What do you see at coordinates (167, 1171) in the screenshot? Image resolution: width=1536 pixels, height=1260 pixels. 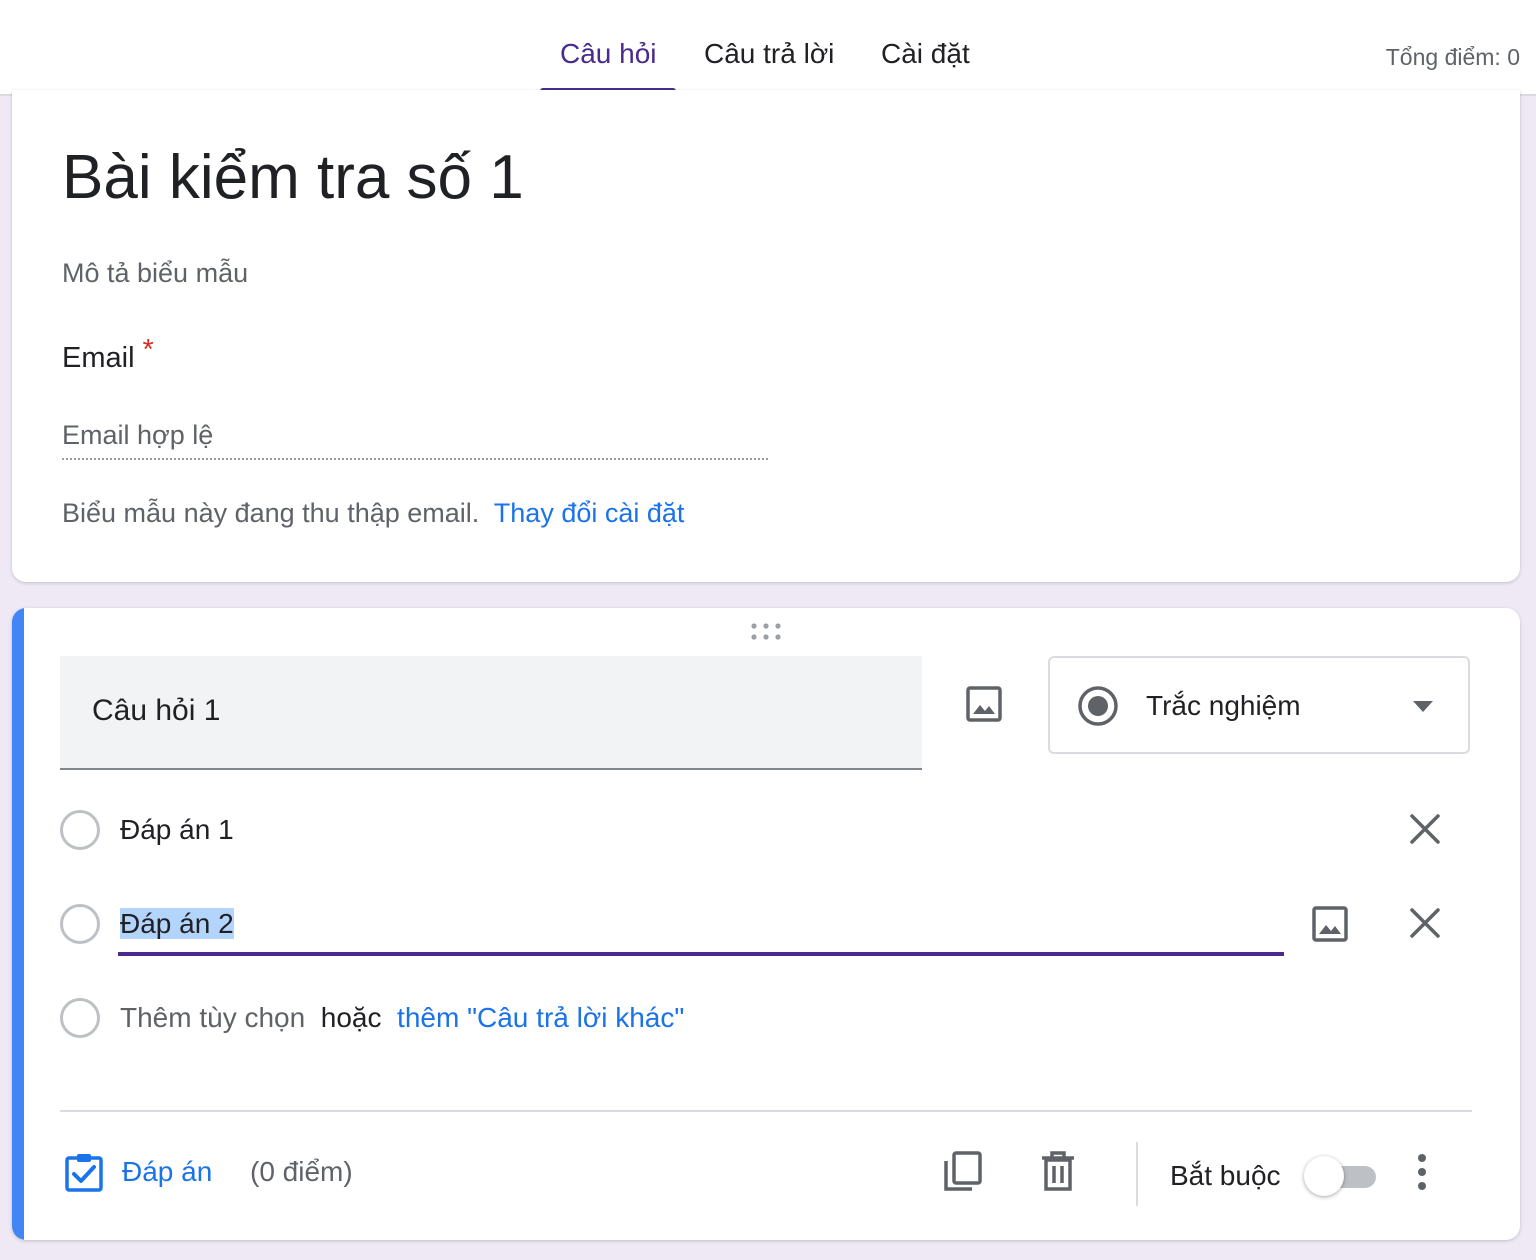 I see `answer-key-label: Đáp án` at bounding box center [167, 1171].